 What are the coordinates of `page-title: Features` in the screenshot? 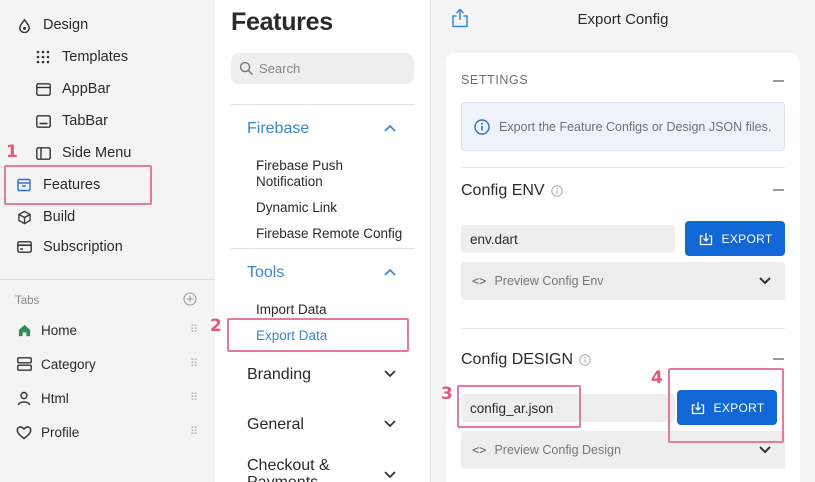 It's located at (282, 22).